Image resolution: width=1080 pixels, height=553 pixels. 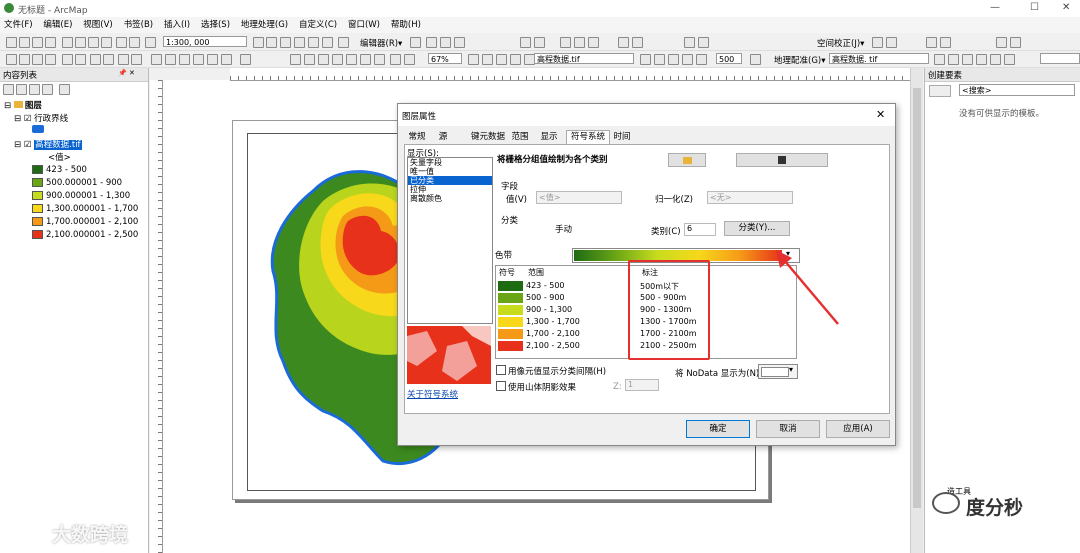 What do you see at coordinates (536, 272) in the screenshot?
I see `col-range-header: 范围` at bounding box center [536, 272].